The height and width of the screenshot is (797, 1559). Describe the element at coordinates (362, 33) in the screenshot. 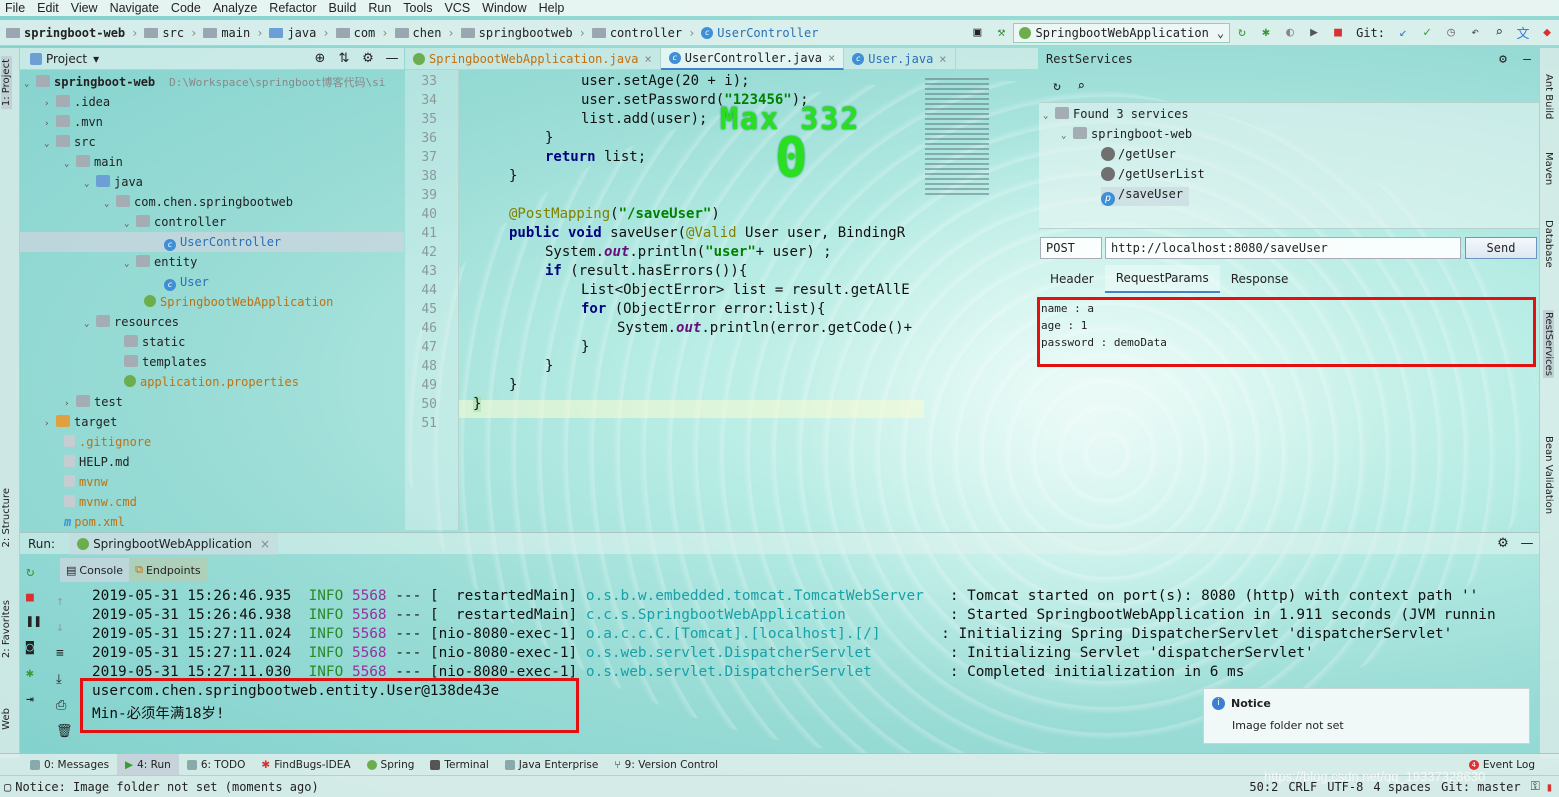

I see `breadcrumb-com: com ›` at that location.